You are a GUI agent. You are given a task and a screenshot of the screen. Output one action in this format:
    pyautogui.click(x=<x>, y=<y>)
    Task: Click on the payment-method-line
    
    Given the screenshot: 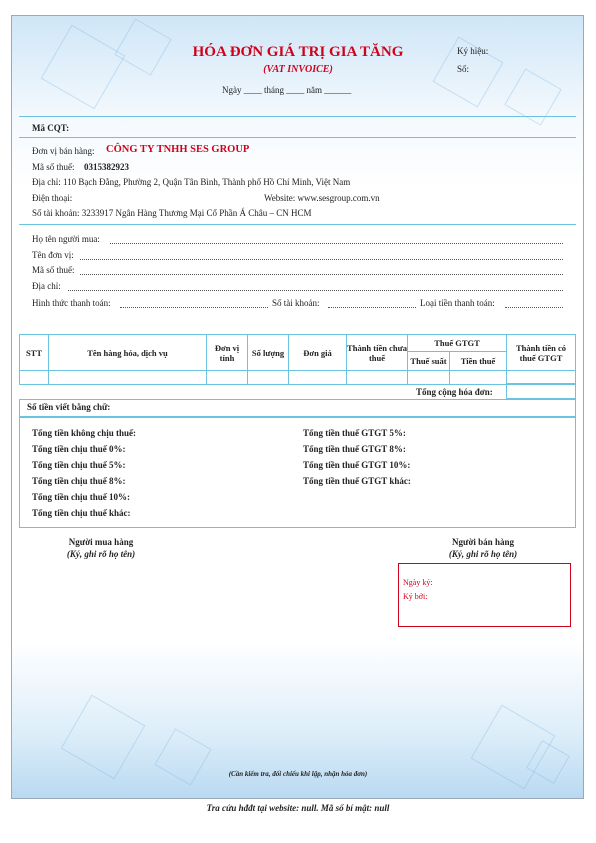 What is the action you would take?
    pyautogui.click(x=194, y=307)
    